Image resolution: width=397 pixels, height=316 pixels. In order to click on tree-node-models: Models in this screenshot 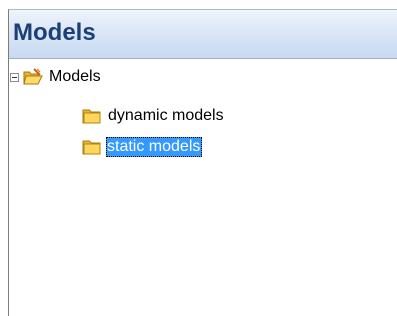, I will do `click(75, 77)`.